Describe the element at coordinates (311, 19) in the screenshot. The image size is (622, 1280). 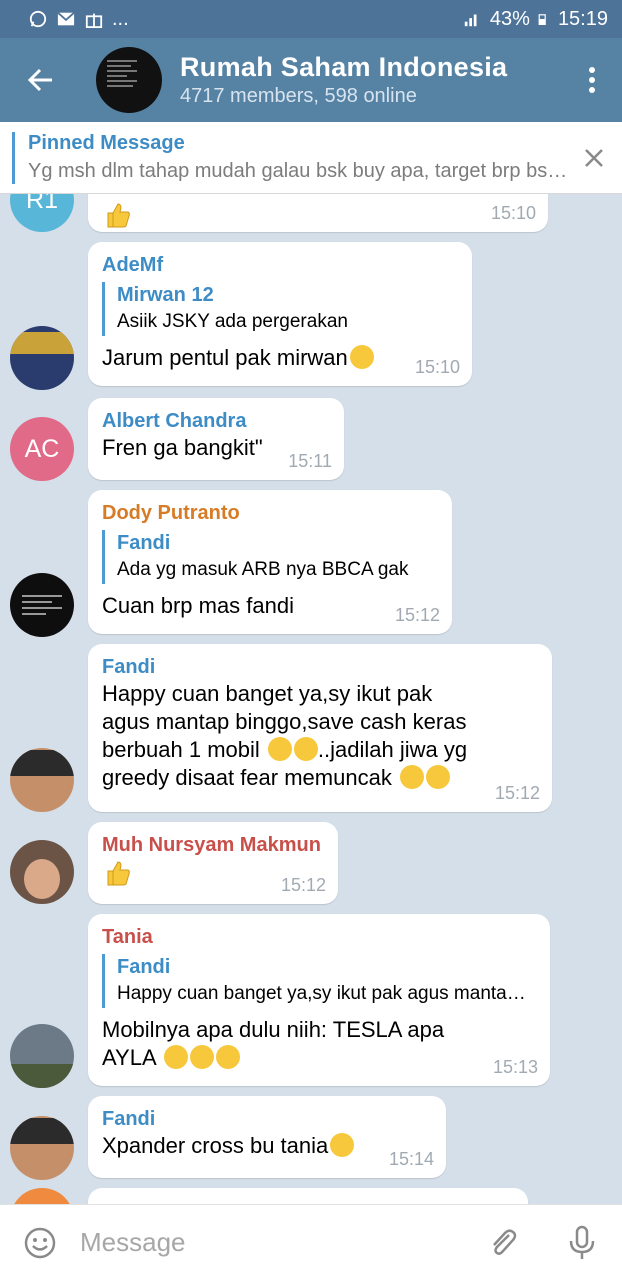
I see `status-bar: ... 43% 15:19` at that location.